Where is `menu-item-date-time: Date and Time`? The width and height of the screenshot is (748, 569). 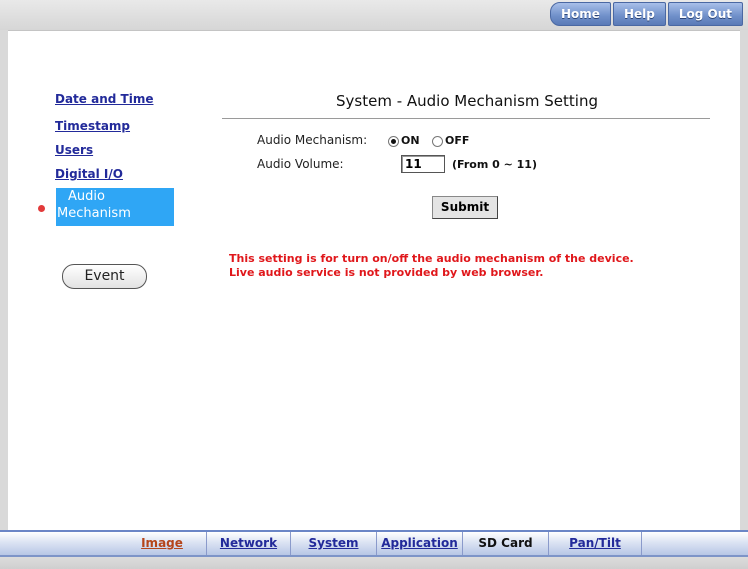 menu-item-date-time: Date and Time is located at coordinates (104, 99).